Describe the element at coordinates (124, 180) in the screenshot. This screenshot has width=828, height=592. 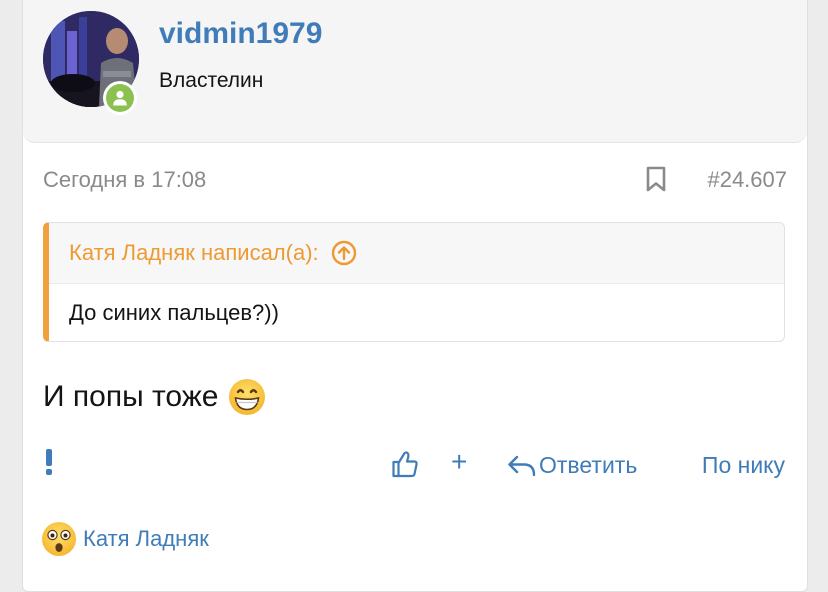
I see `post-date: Сегодня в 17:08` at that location.